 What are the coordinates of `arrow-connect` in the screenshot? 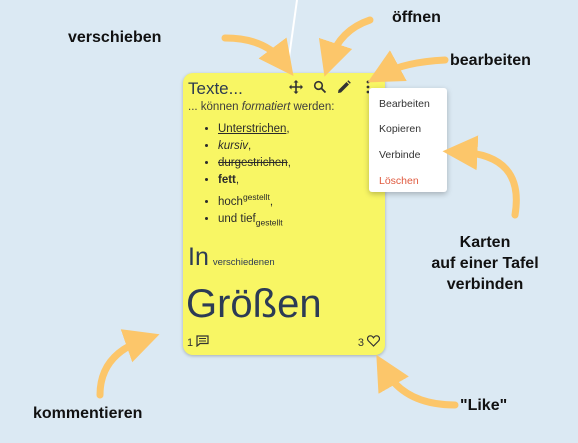 It's located at (481, 177).